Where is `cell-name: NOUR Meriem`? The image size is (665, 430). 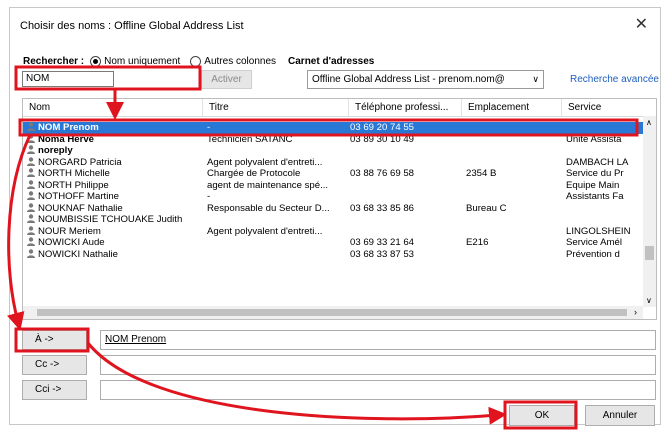
cell-name: NOUR Meriem is located at coordinates (114, 232).